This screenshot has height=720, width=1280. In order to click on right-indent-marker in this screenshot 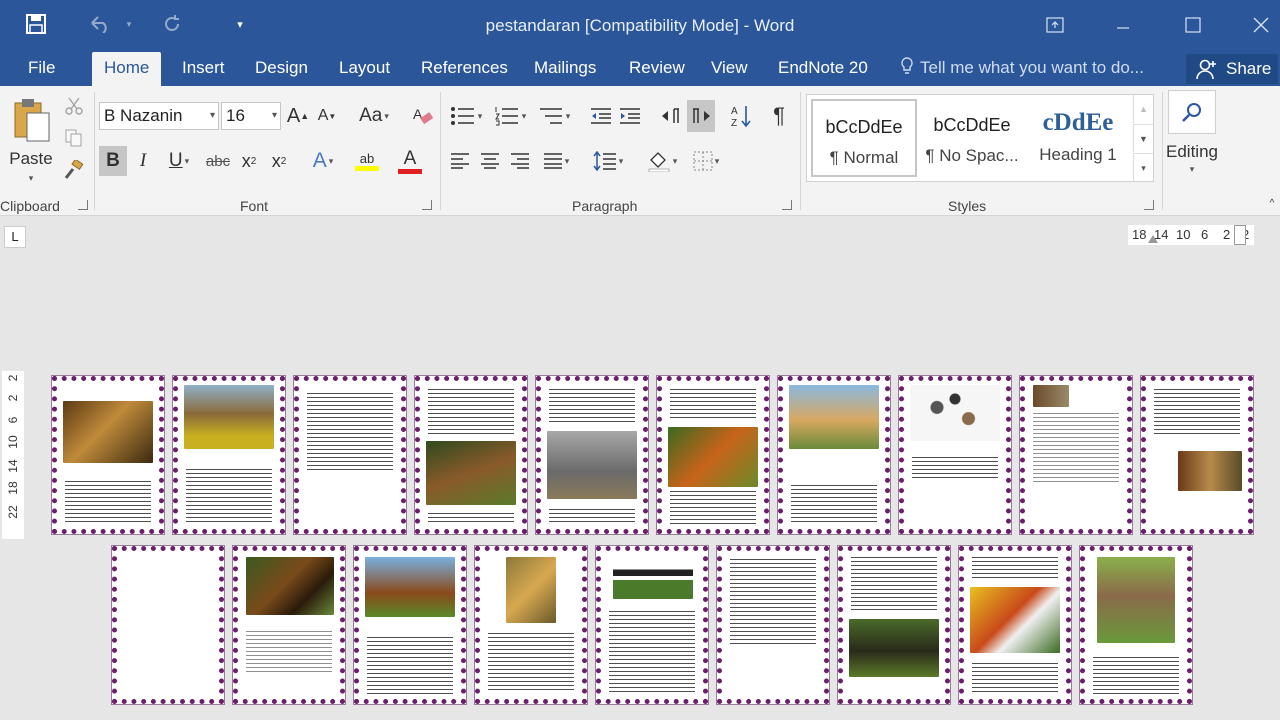, I will do `click(1240, 235)`.